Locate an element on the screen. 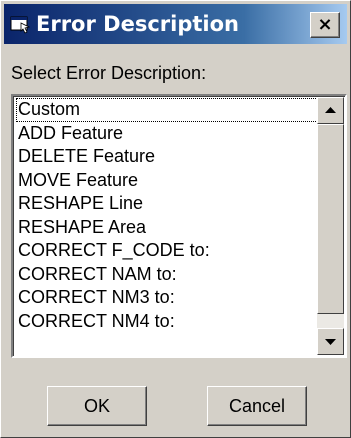  title-bar: Error Description × is located at coordinates (175, 24).